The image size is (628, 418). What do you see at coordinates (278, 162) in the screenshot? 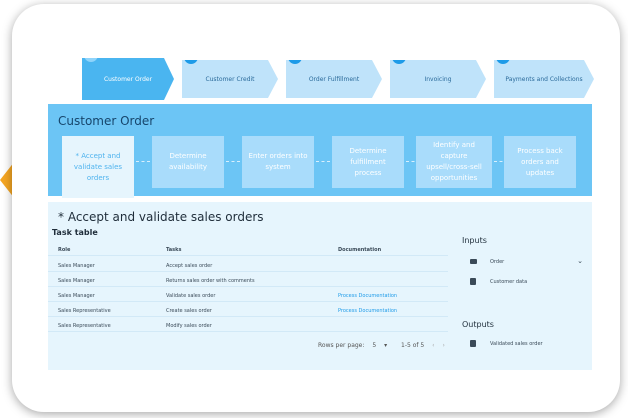
I see `task-enter-orders: Enter orders into system` at bounding box center [278, 162].